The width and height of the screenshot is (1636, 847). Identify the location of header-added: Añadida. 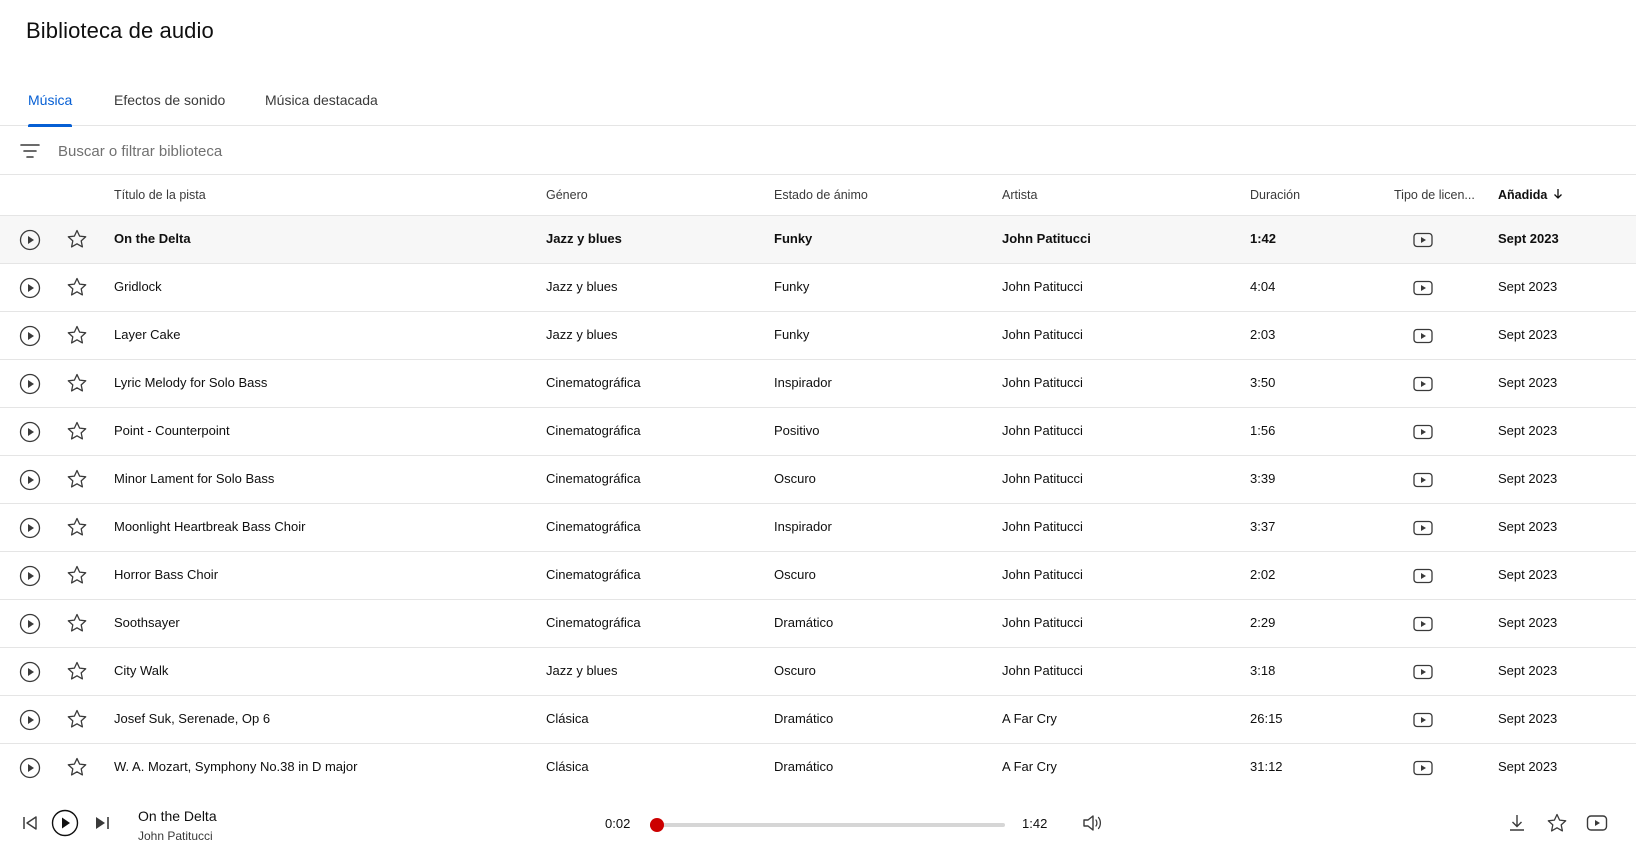
(1530, 195).